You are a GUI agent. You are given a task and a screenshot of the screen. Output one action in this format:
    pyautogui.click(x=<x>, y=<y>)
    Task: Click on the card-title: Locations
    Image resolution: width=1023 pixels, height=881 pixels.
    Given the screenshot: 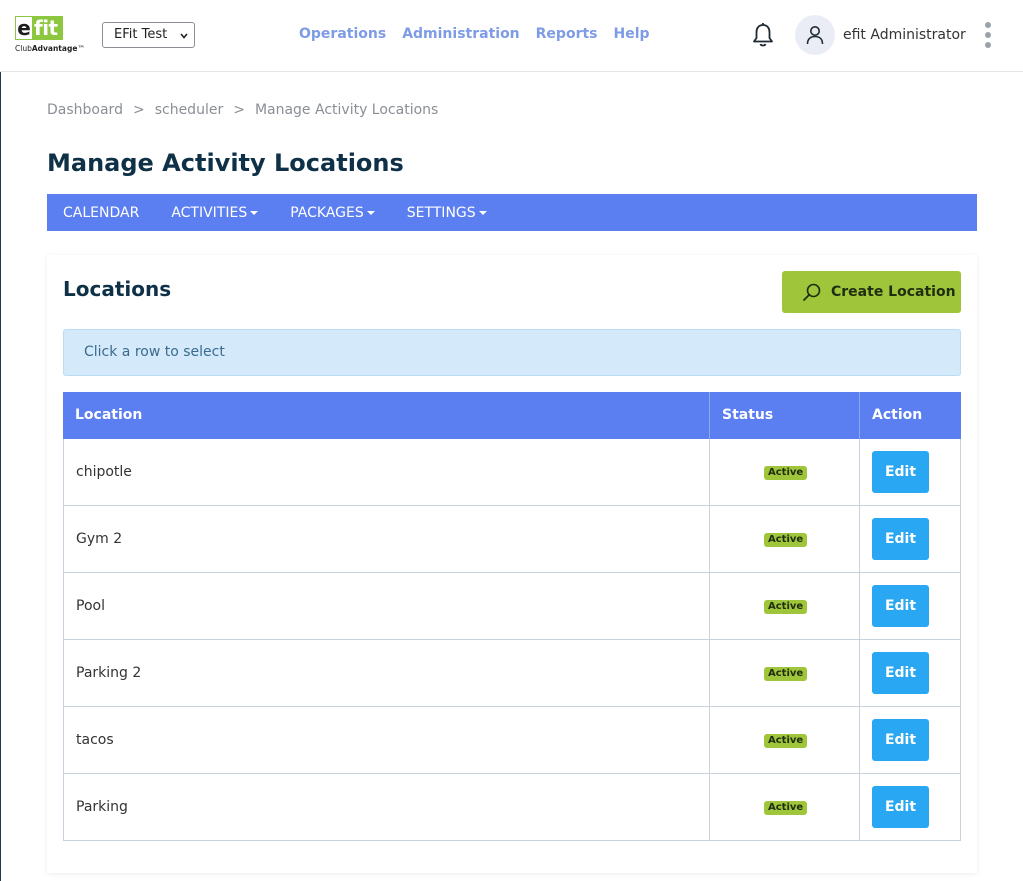 What is the action you would take?
    pyautogui.click(x=117, y=289)
    